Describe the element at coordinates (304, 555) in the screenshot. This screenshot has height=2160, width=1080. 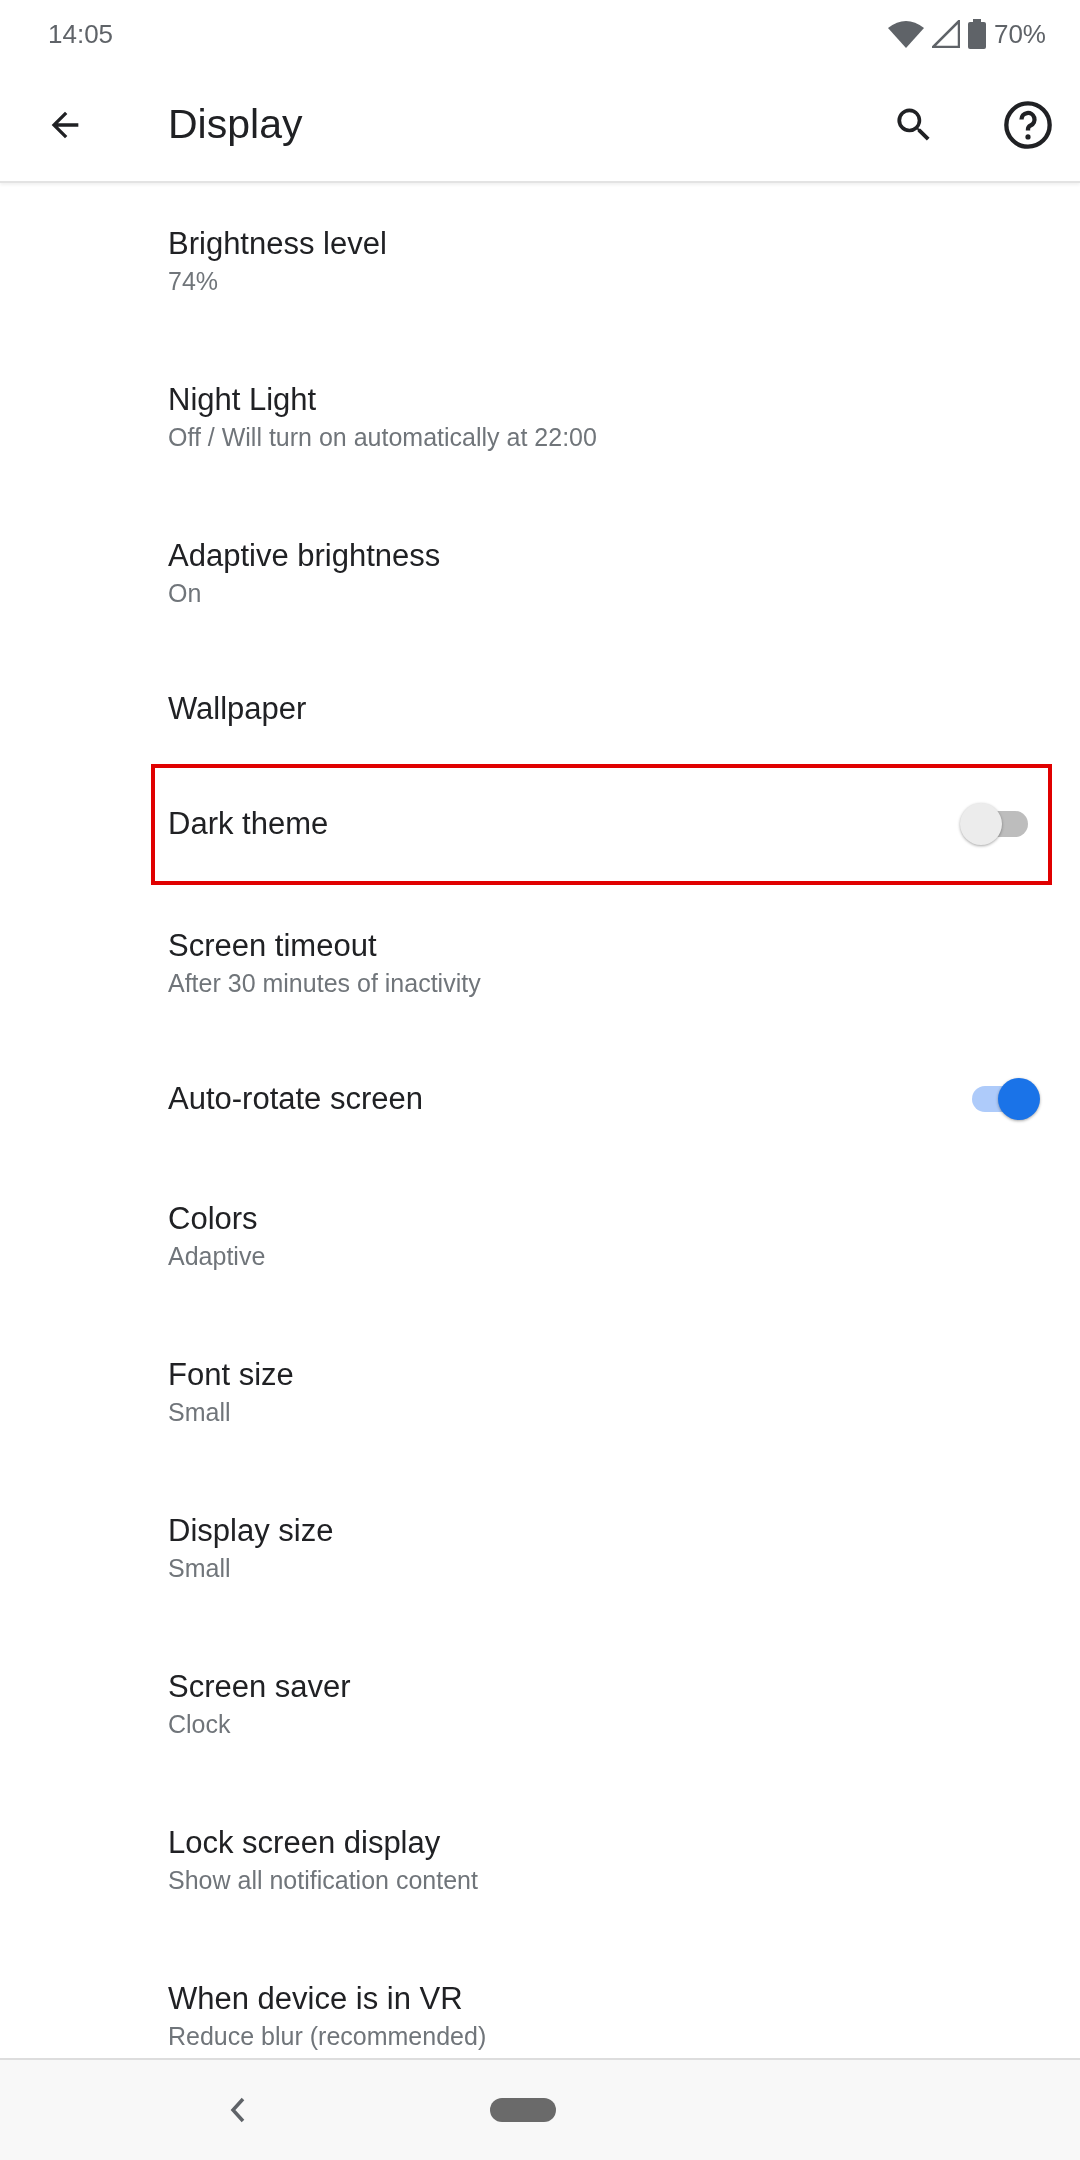
I see `setting-title: Adaptive brightness` at that location.